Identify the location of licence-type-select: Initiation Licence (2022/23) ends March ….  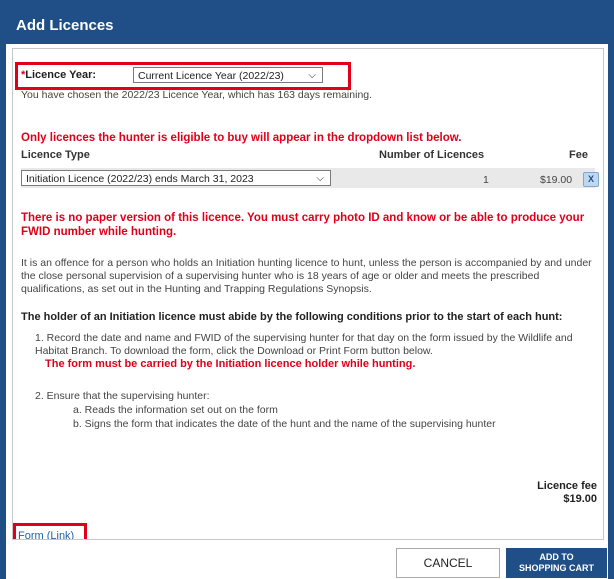
(176, 178).